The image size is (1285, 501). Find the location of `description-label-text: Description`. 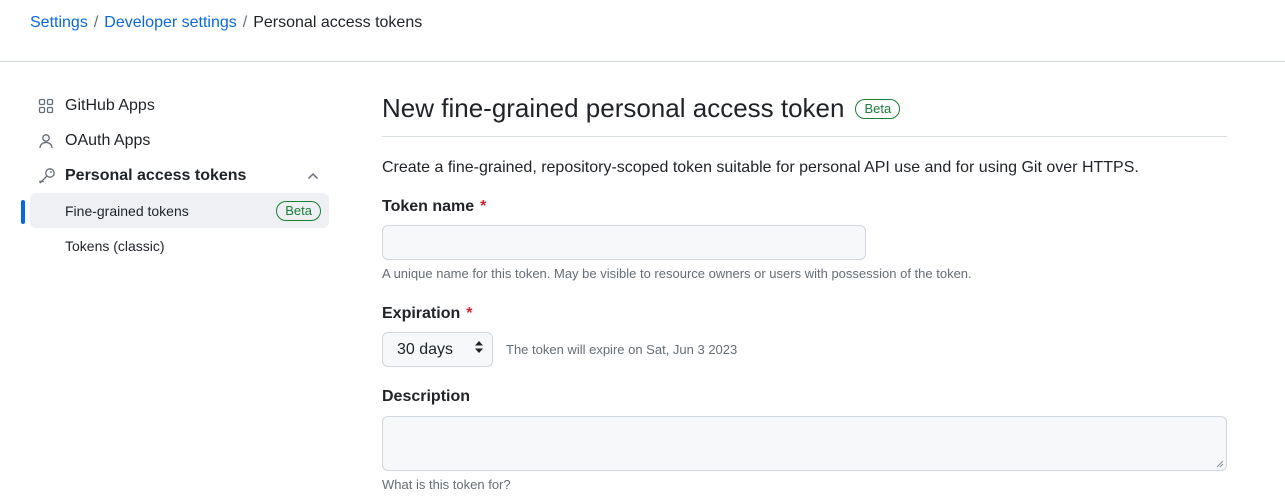

description-label-text: Description is located at coordinates (426, 396).